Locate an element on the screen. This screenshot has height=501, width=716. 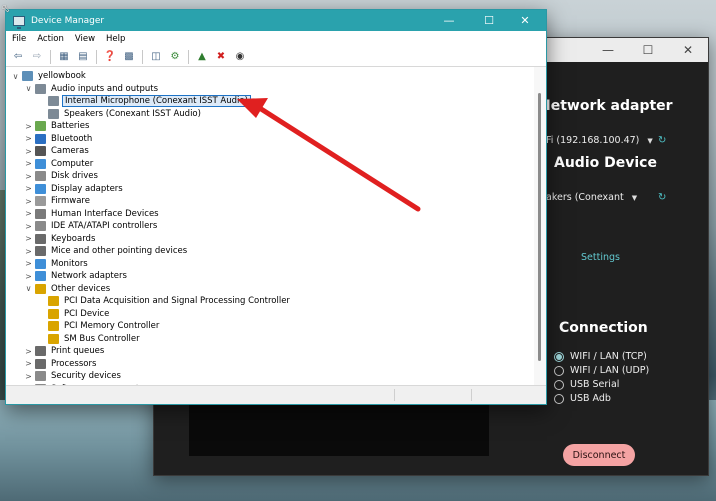
tree-item: > Security devices is located at coordinates (73, 376).